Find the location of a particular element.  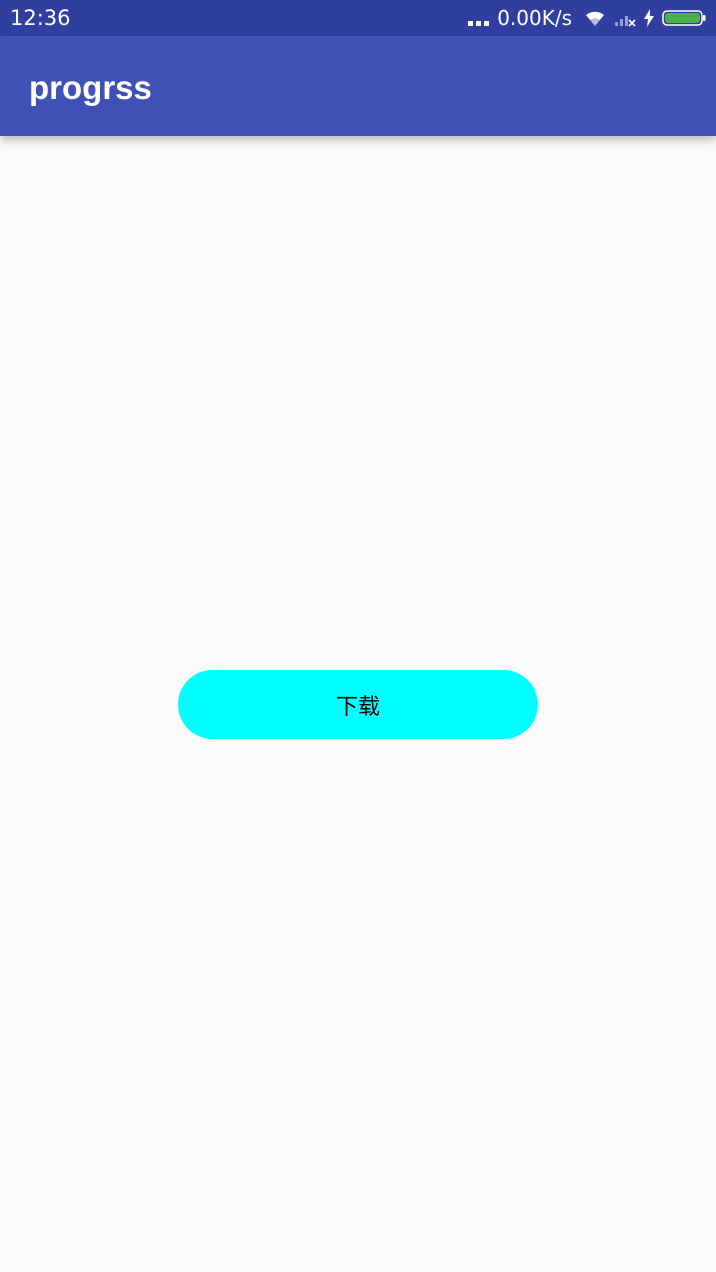

charging-bolt-icon is located at coordinates (649, 18).